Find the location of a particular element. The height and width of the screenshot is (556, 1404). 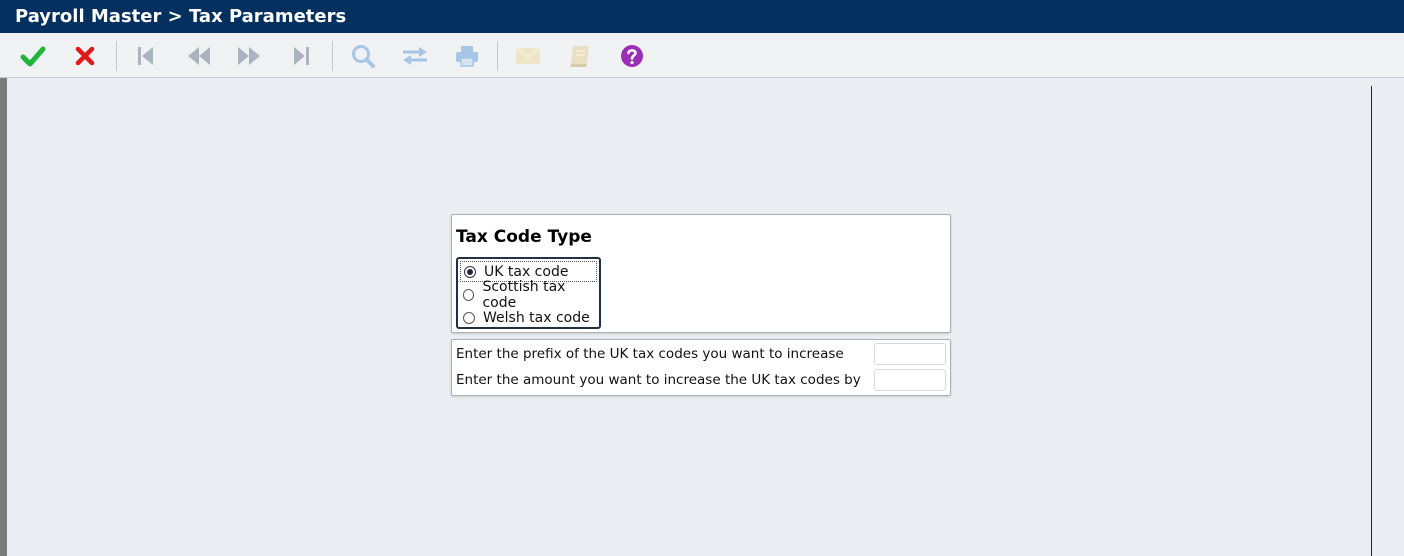

prefix-input is located at coordinates (910, 354).